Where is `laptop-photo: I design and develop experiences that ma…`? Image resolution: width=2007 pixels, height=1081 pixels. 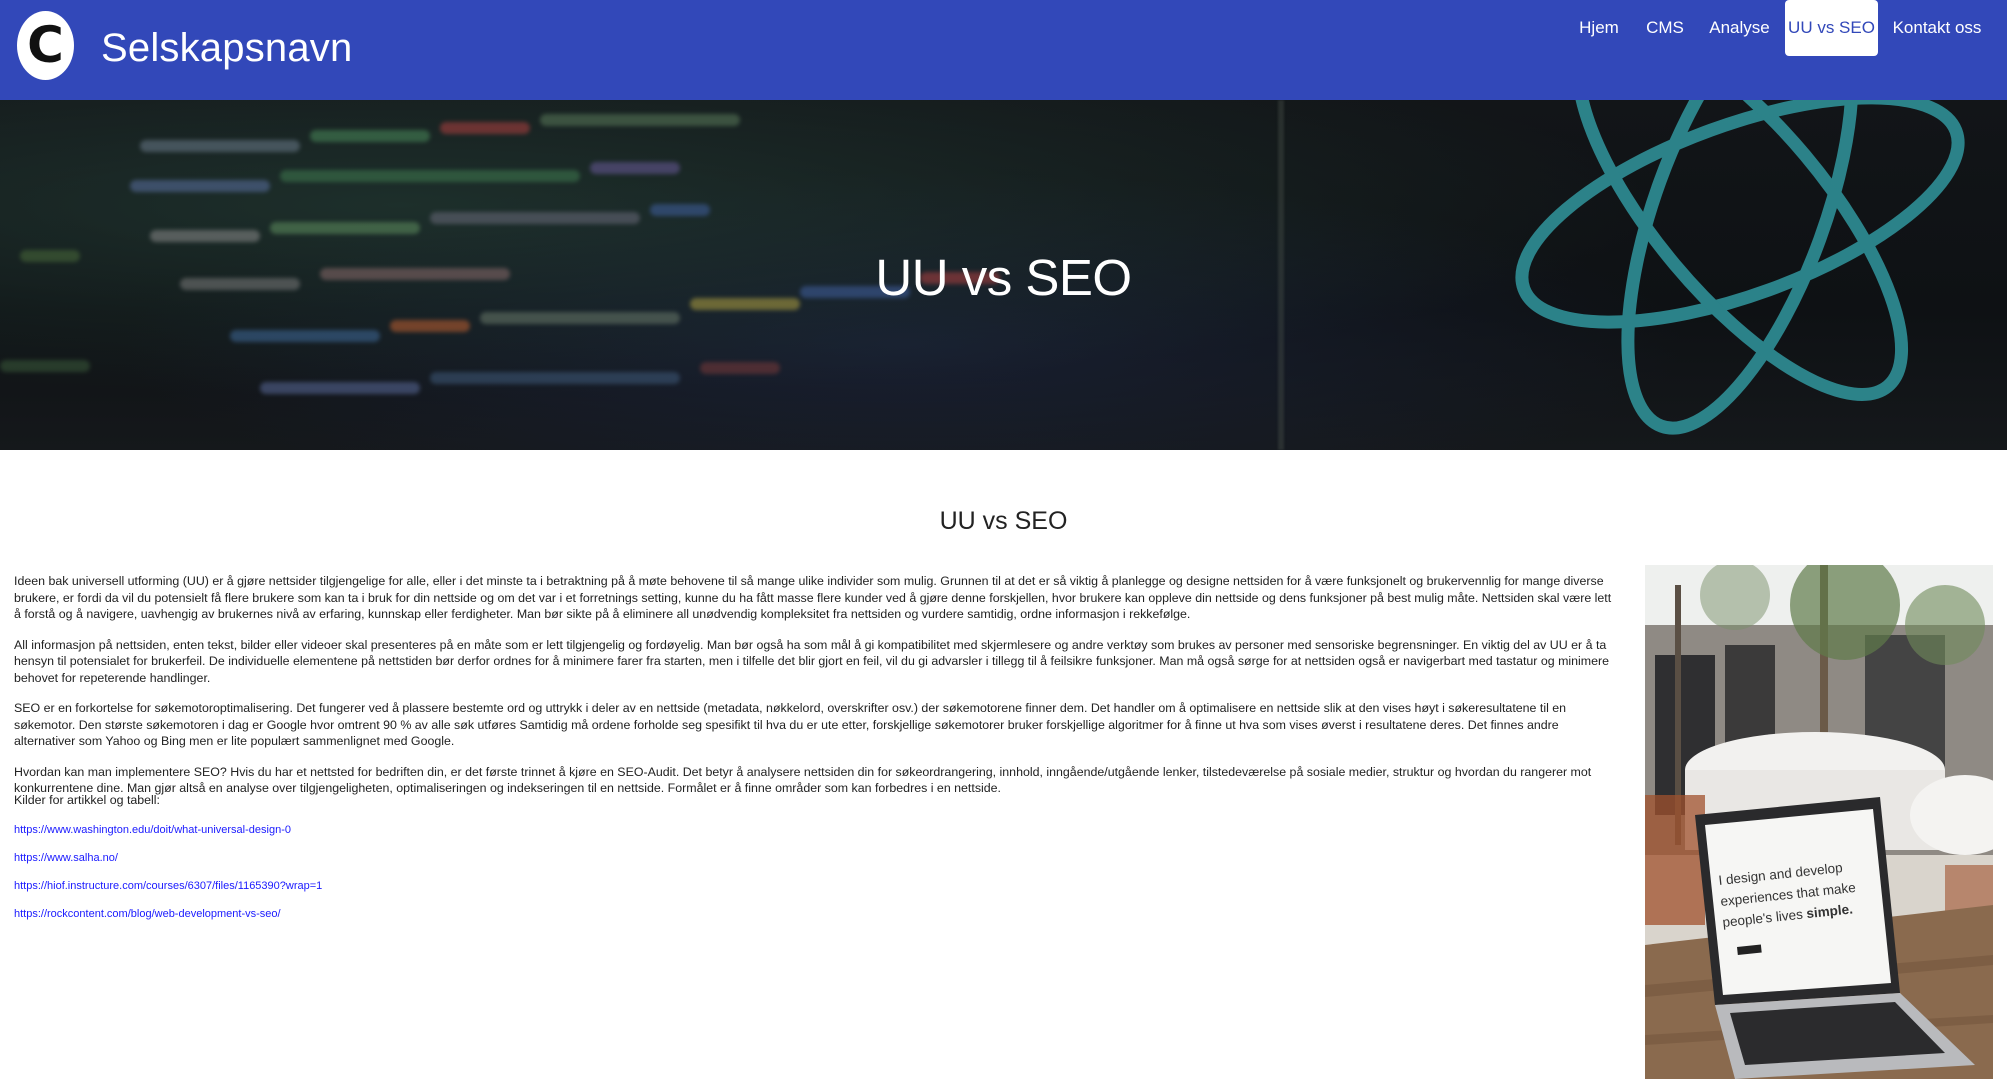
laptop-photo: I design and develop experiences that ma… is located at coordinates (1819, 822).